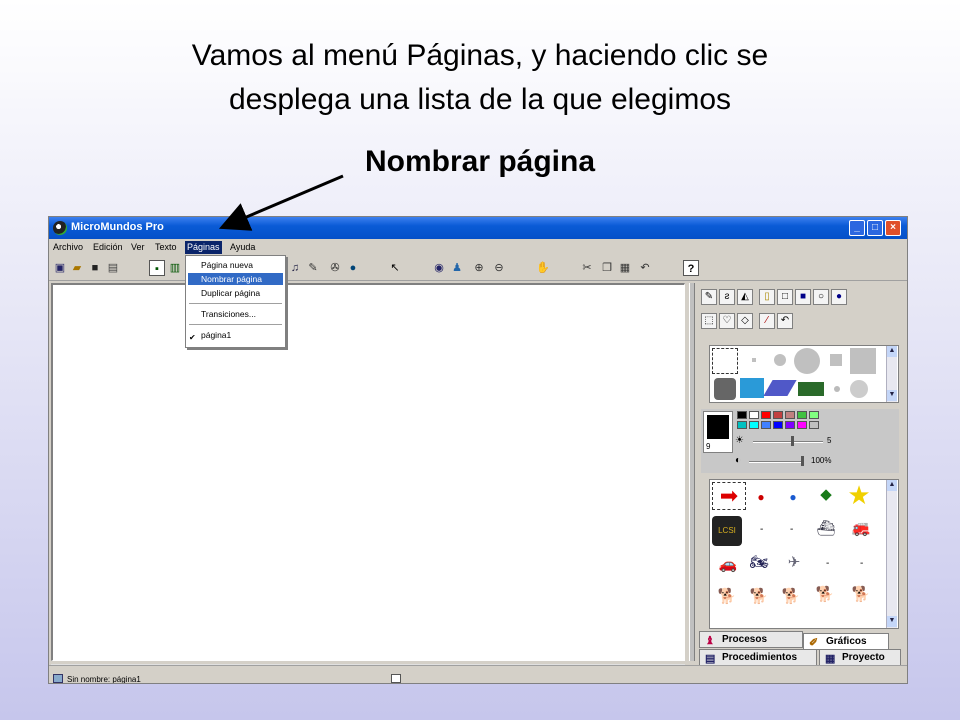  What do you see at coordinates (793, 497) in the screenshot?
I see `blue-ball-shape: ●` at bounding box center [793, 497].